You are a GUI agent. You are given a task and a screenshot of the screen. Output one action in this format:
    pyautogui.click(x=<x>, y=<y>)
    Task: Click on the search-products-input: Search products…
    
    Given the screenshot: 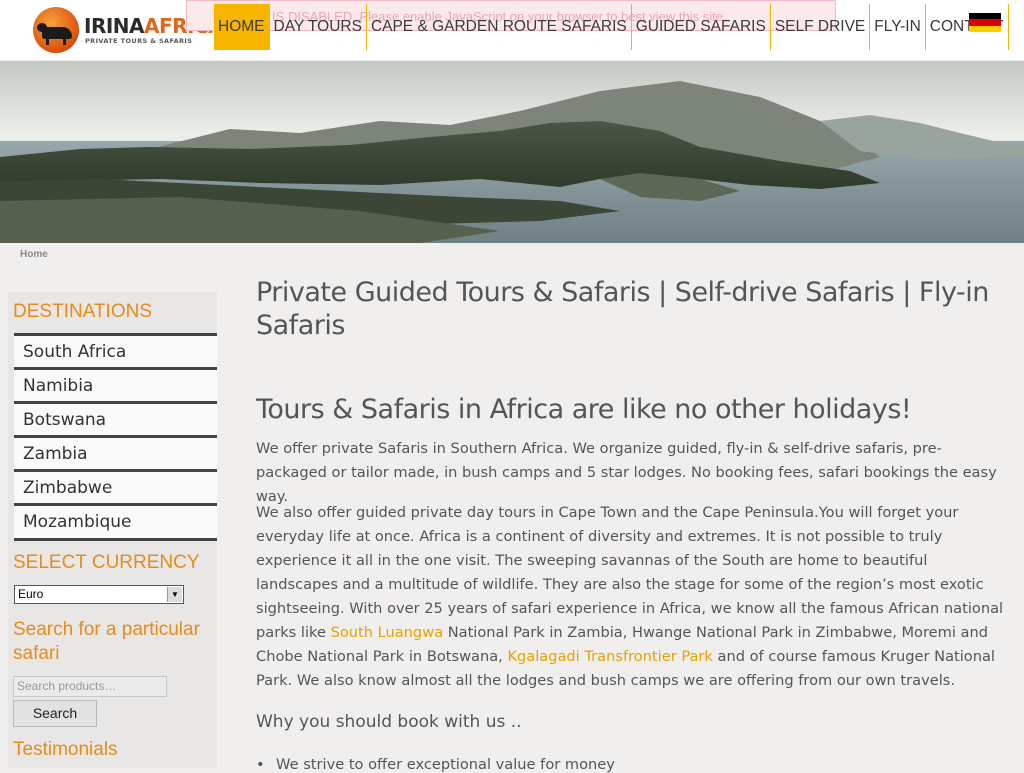 What is the action you would take?
    pyautogui.click(x=90, y=686)
    